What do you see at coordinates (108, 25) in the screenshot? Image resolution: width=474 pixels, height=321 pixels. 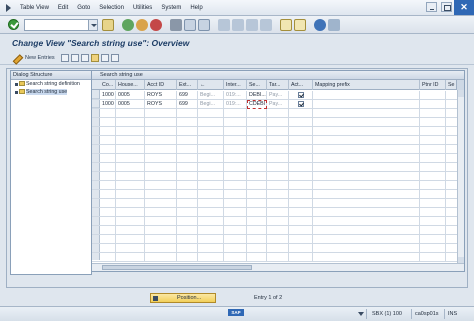 I see `save-icon` at bounding box center [108, 25].